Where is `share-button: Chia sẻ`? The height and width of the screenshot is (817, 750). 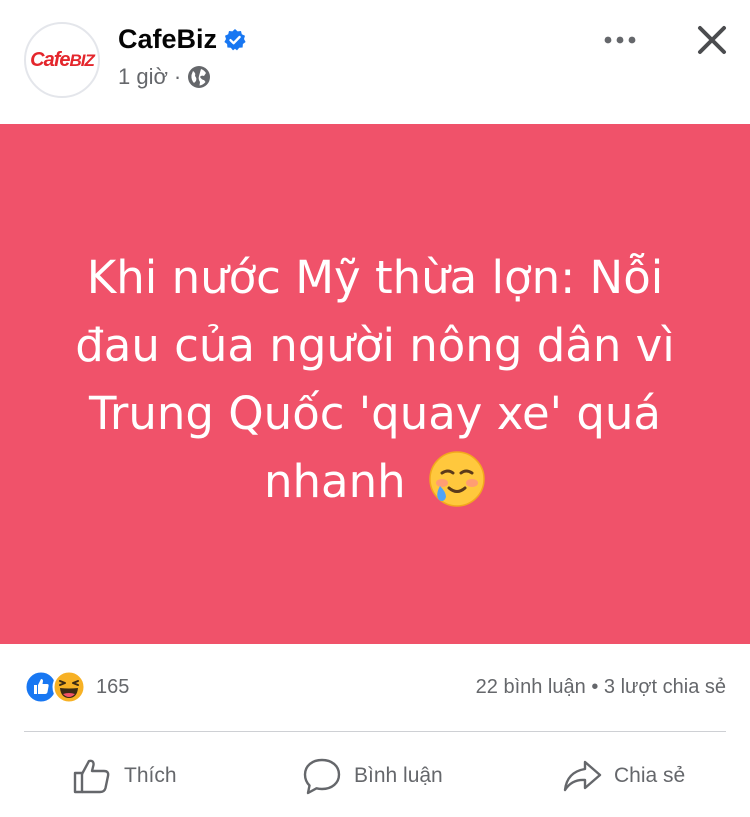 share-button: Chia sẻ is located at coordinates (623, 776).